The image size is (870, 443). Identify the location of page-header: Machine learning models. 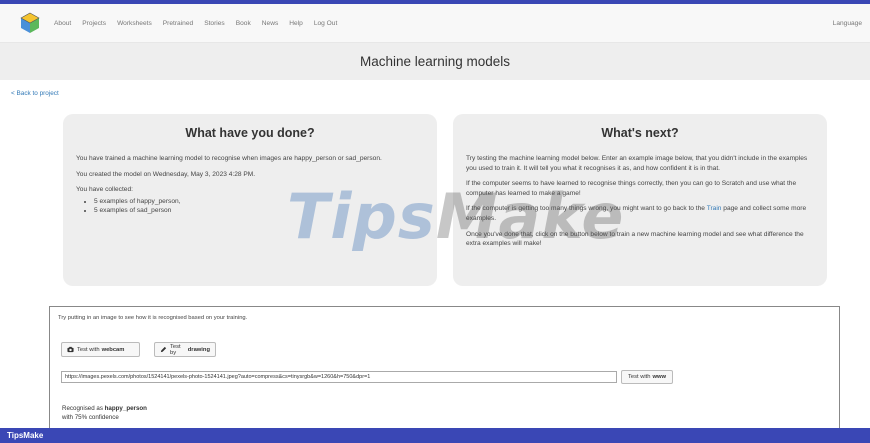
(435, 61).